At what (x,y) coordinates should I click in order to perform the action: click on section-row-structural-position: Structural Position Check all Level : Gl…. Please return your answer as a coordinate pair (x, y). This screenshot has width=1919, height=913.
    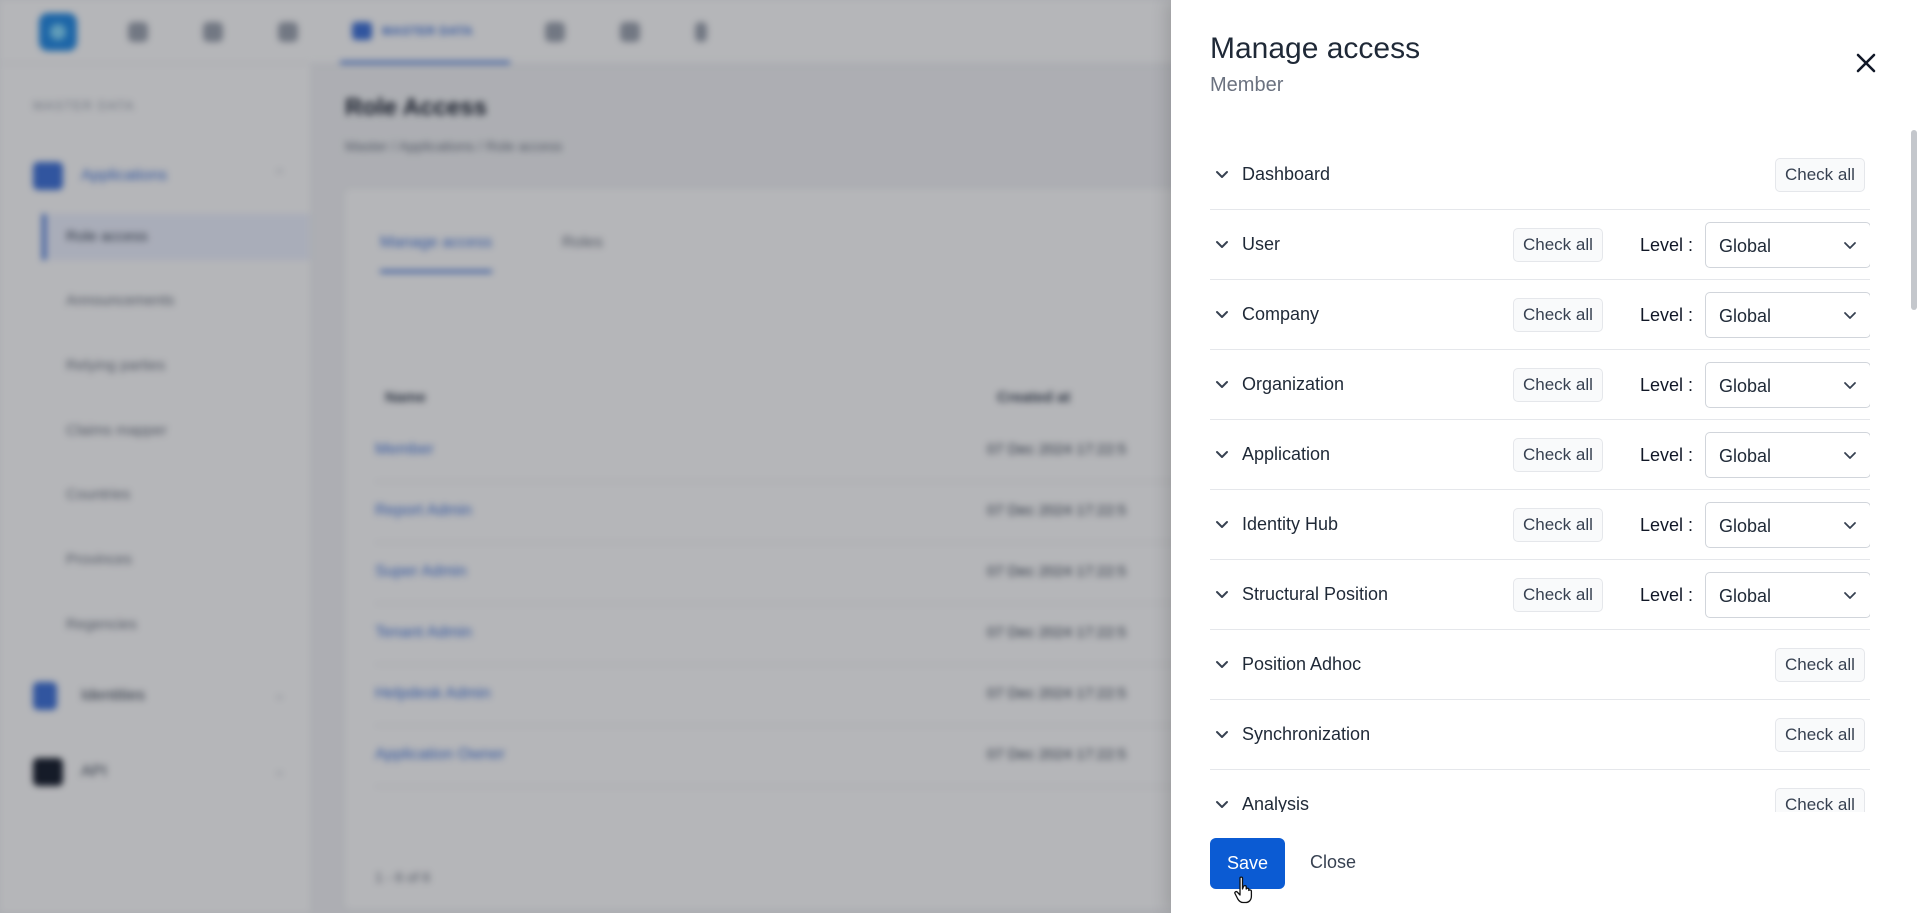
    Looking at the image, I should click on (1540, 595).